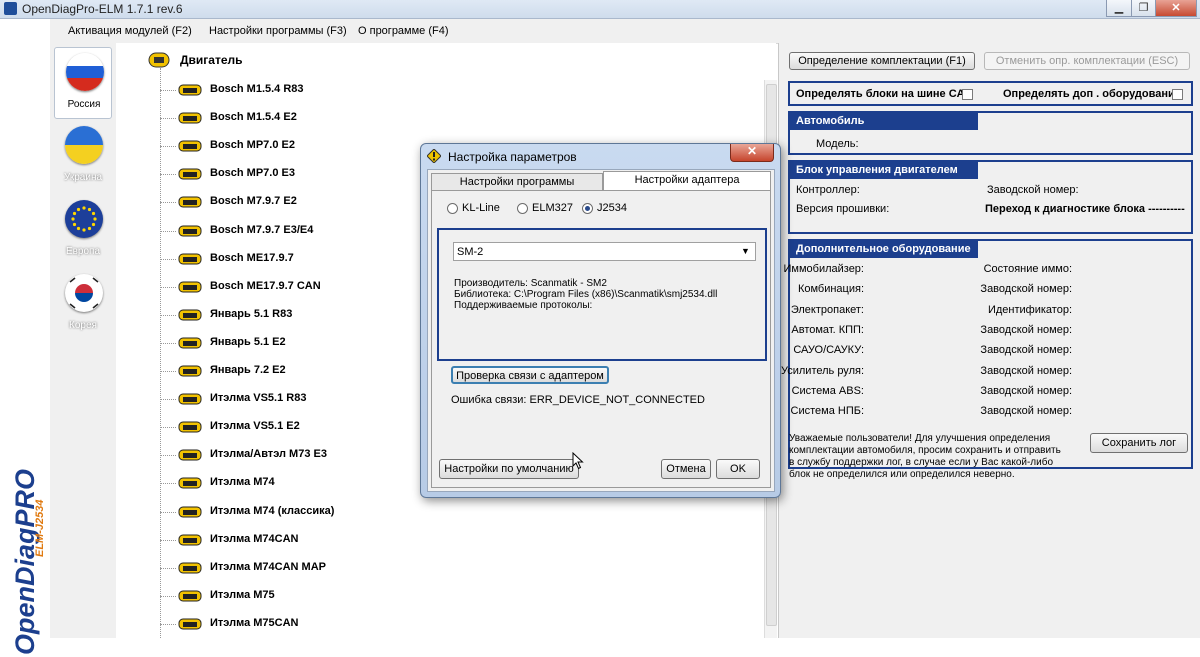 The width and height of the screenshot is (1200, 657). I want to click on tree-item-label: Bosch MP7.0 E2, so click(252, 145).